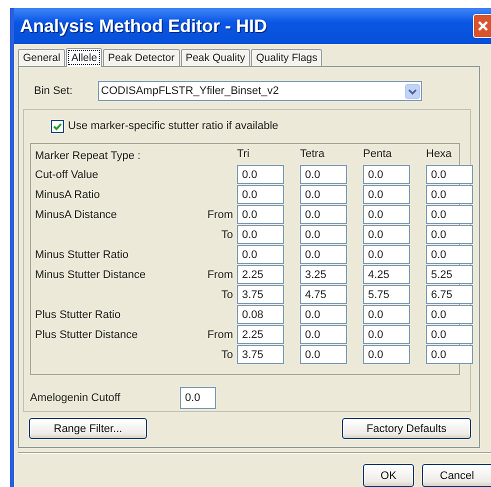  What do you see at coordinates (53, 91) in the screenshot?
I see `bin-set-label: Bin Set:` at bounding box center [53, 91].